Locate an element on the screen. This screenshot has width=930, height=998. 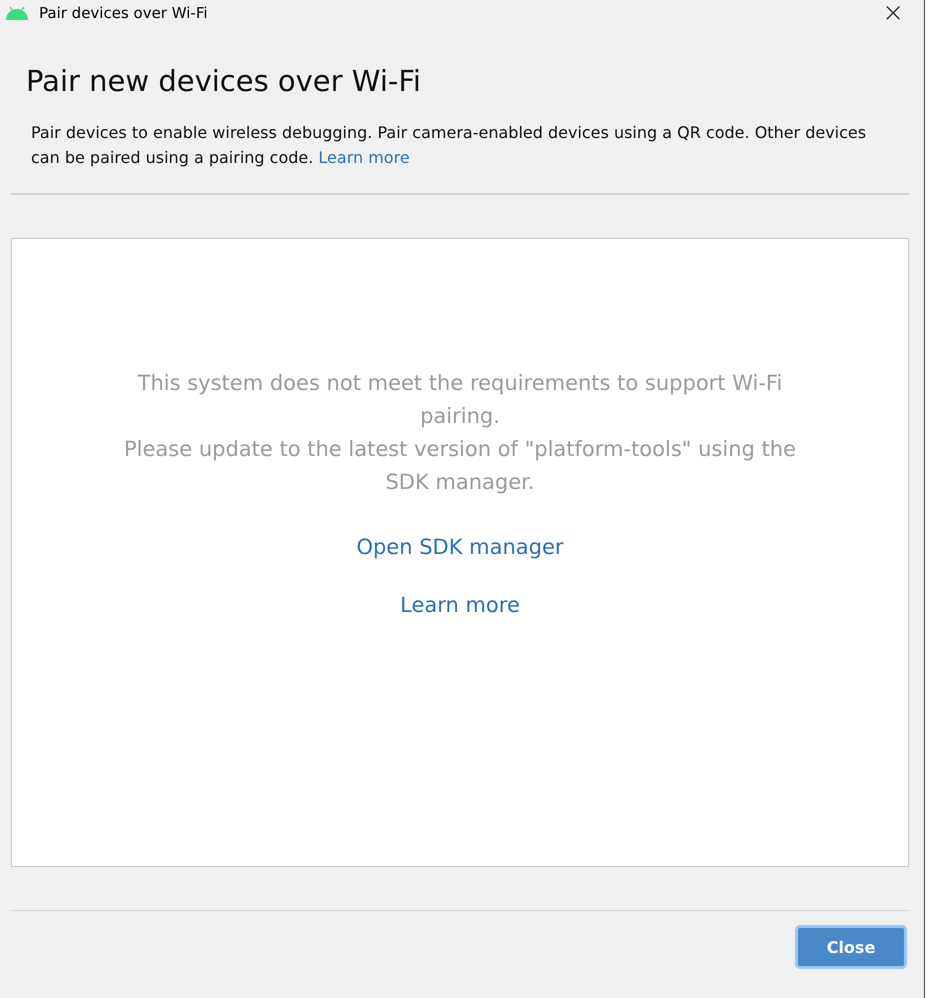
close-button: Close is located at coordinates (851, 947).